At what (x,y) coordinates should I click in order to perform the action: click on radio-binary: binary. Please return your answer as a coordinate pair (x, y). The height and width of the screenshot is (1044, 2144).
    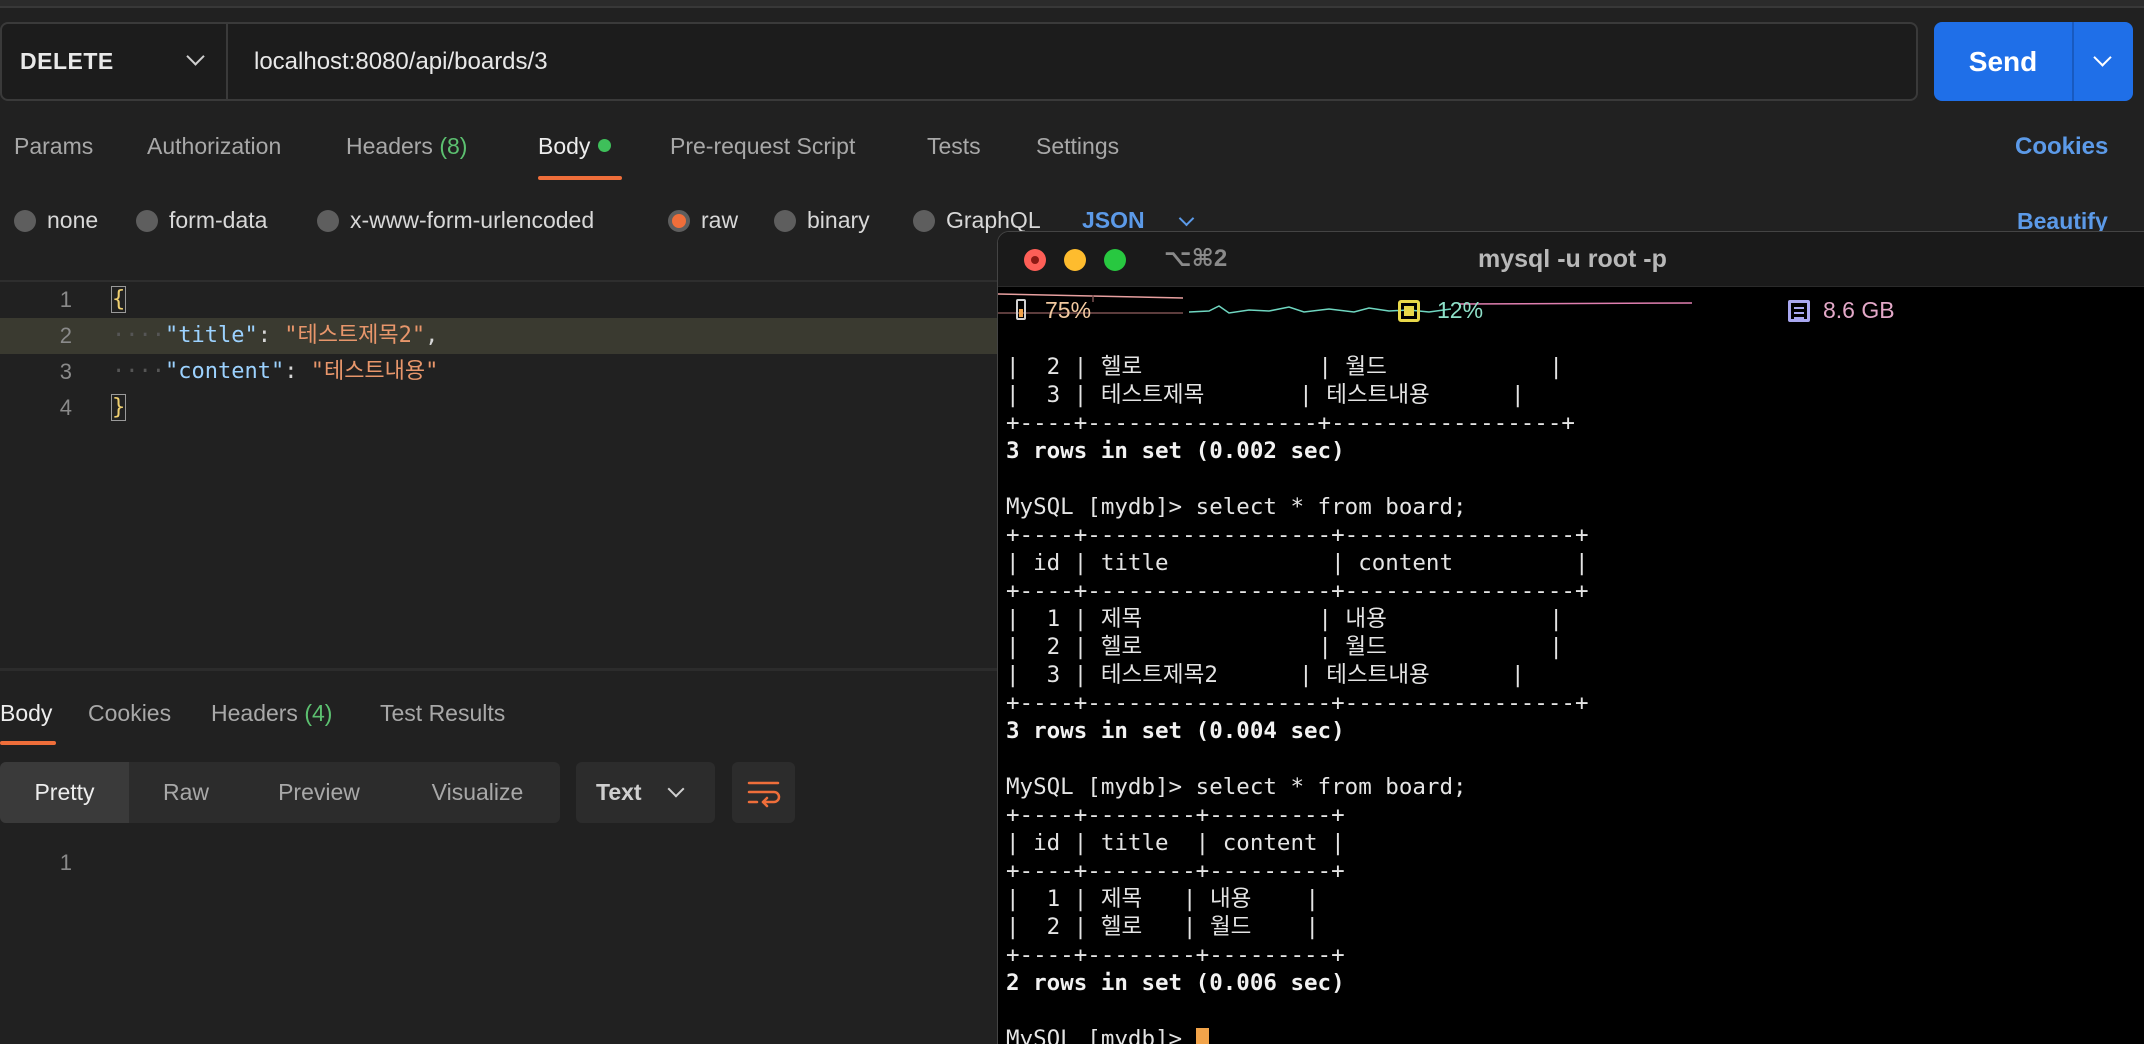
    Looking at the image, I should click on (822, 220).